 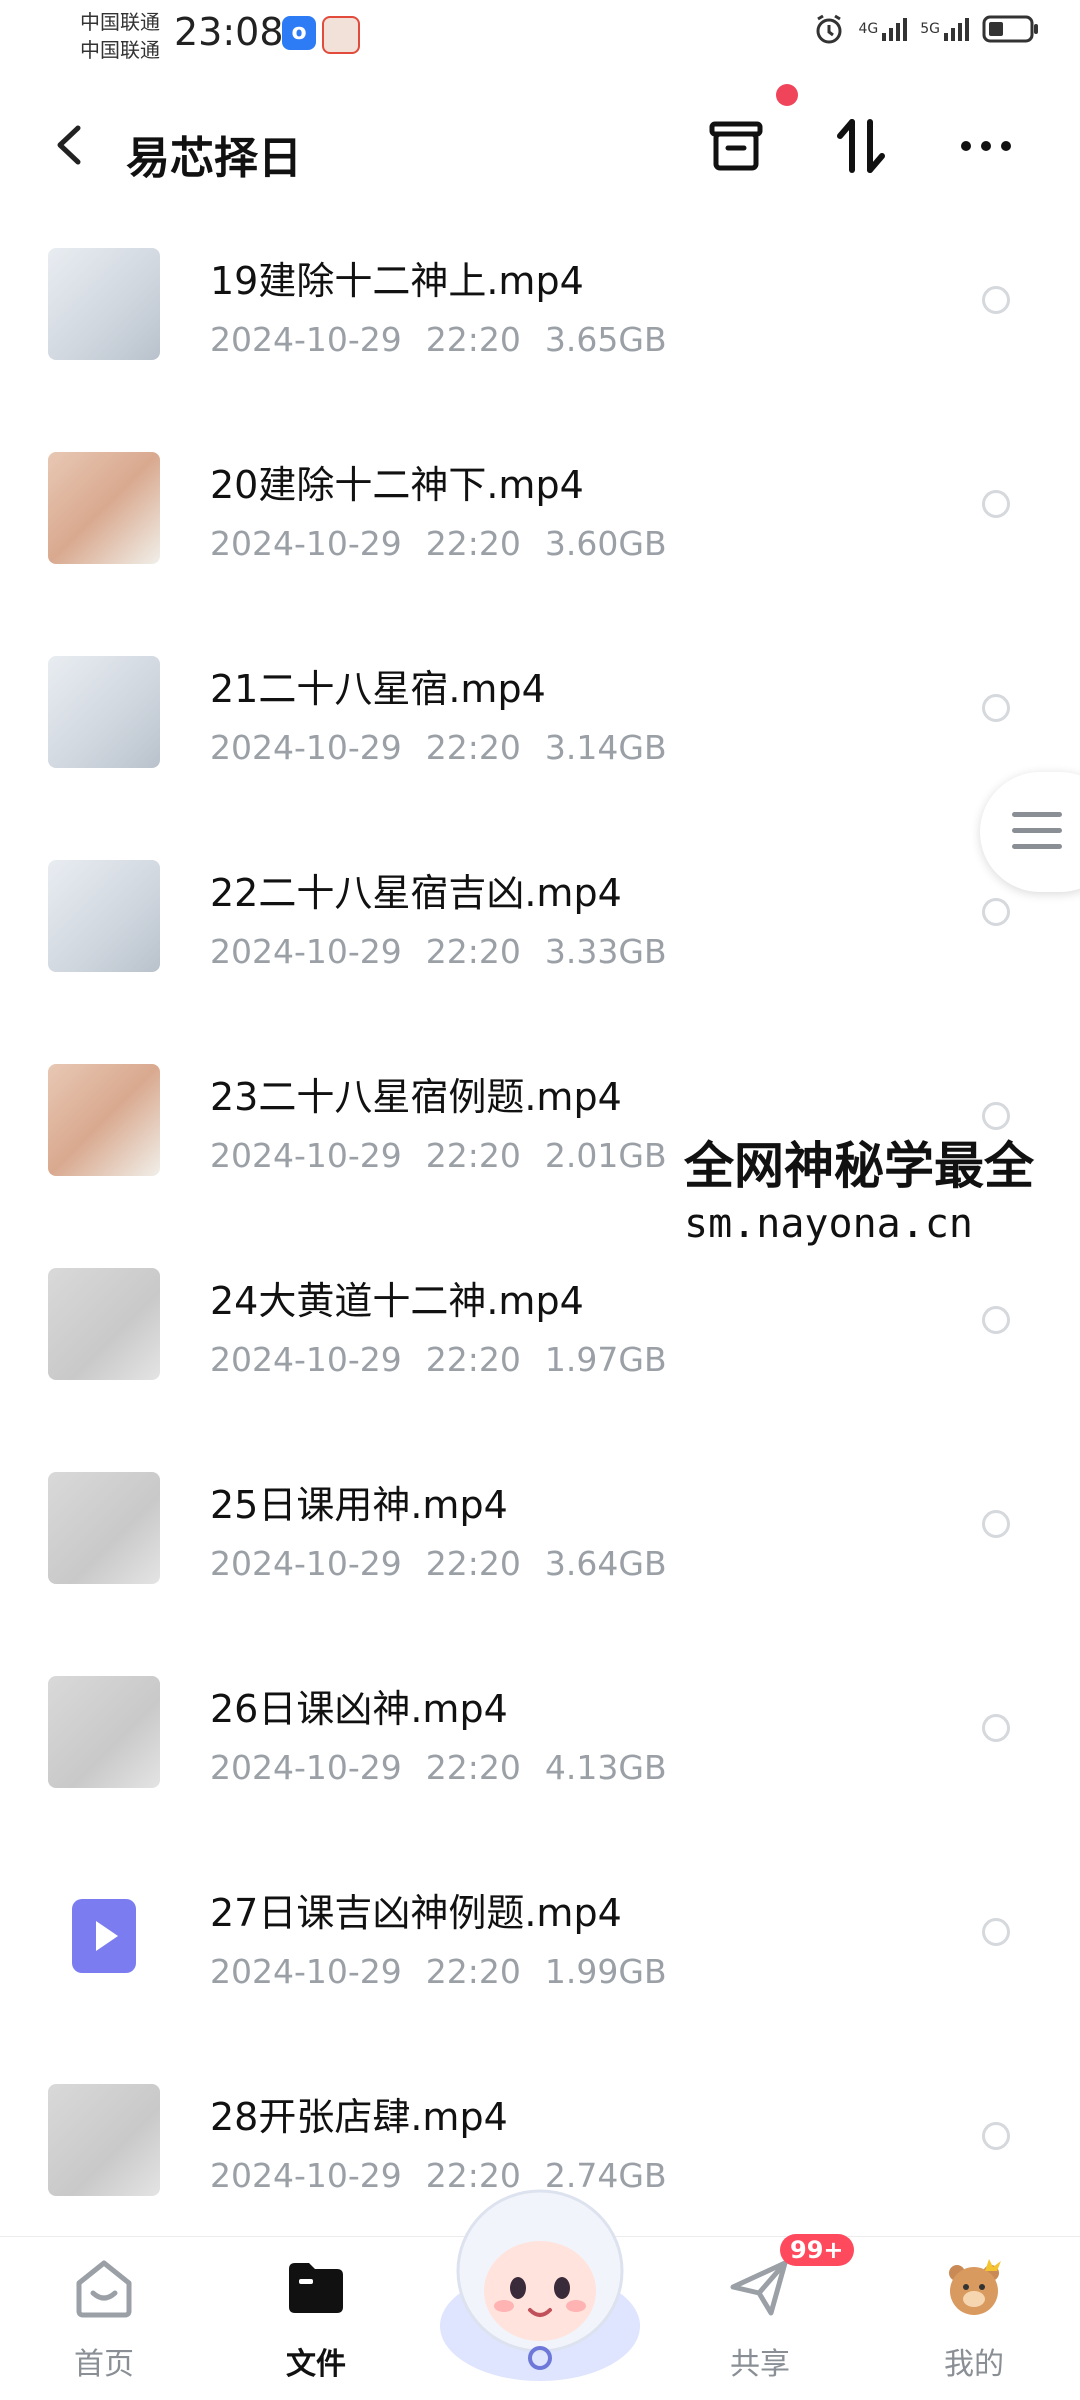 I want to click on file-size: 4.13GB, so click(x=605, y=1767).